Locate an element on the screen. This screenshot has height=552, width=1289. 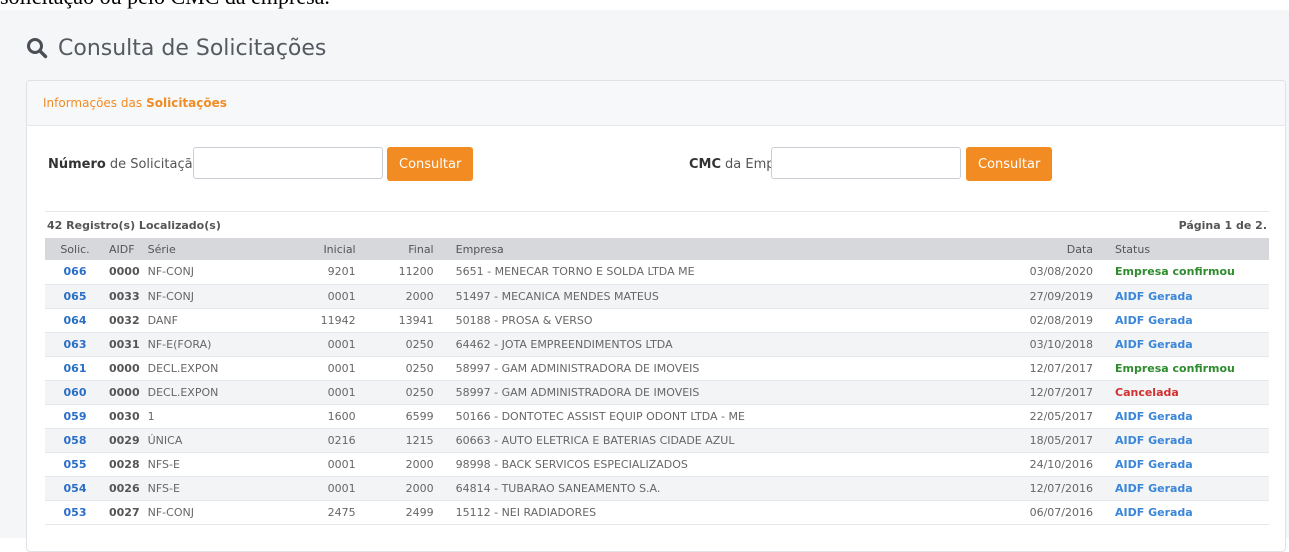
solicitation-link: 065 is located at coordinates (75, 296).